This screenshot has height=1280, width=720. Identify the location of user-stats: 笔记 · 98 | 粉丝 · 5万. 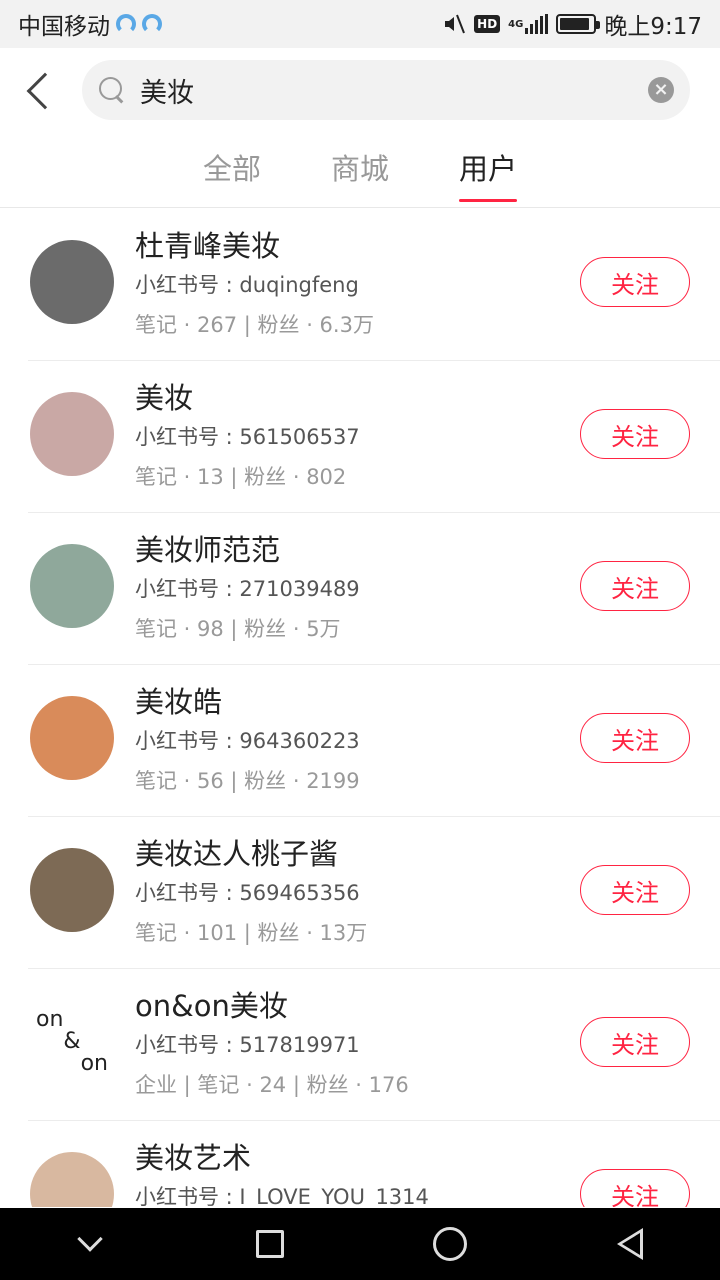
(238, 629).